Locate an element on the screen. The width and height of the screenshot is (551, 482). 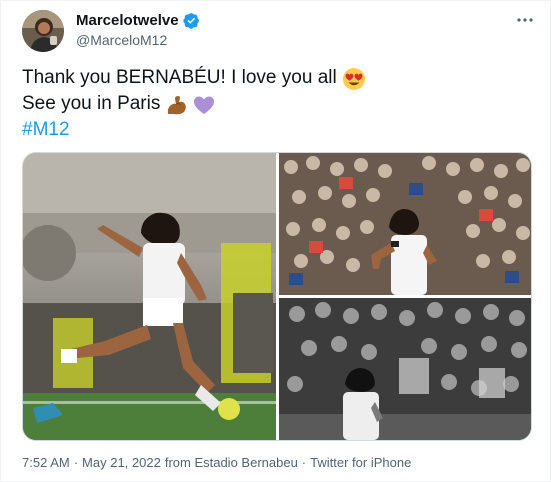
tweet-line-3: #M12 is located at coordinates (277, 130).